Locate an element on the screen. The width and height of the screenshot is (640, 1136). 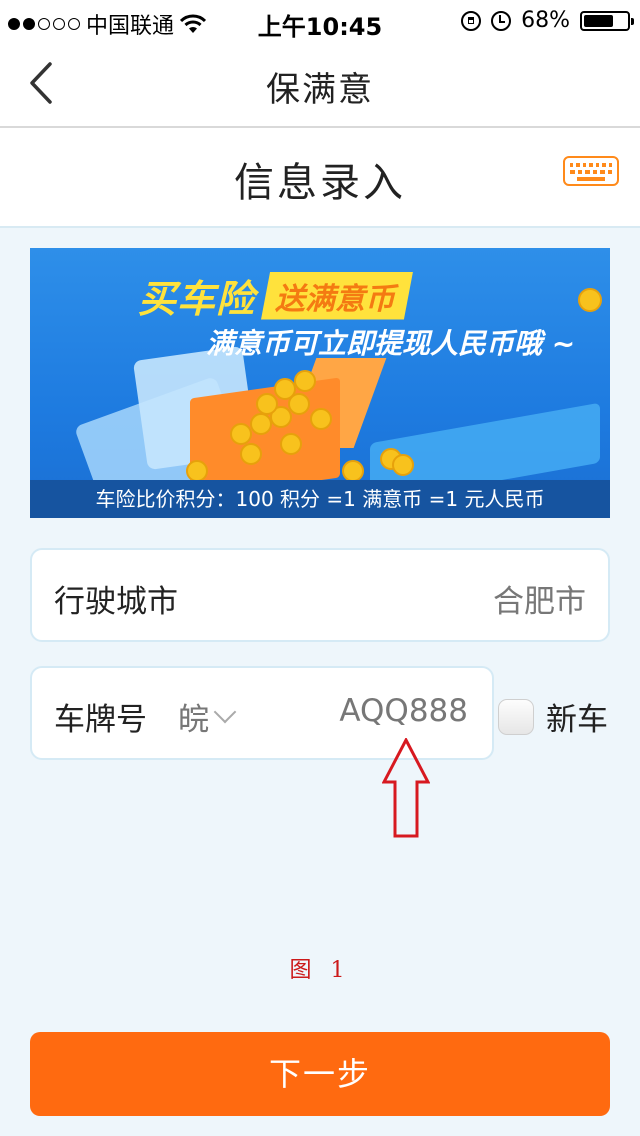
figure-caption: 图 1 is located at coordinates (320, 970).